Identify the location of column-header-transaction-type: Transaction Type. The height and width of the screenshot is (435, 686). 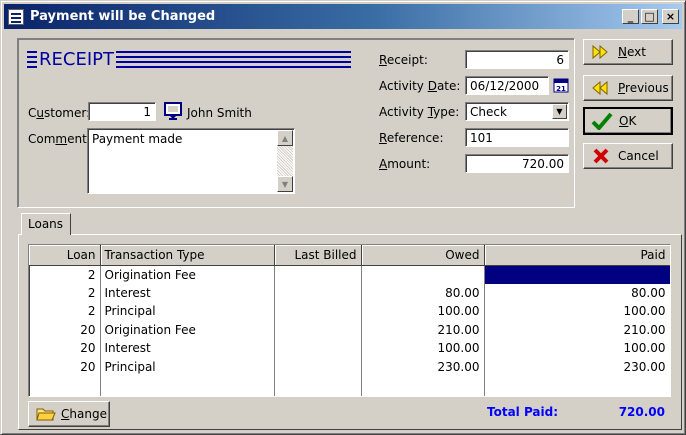
(187, 255).